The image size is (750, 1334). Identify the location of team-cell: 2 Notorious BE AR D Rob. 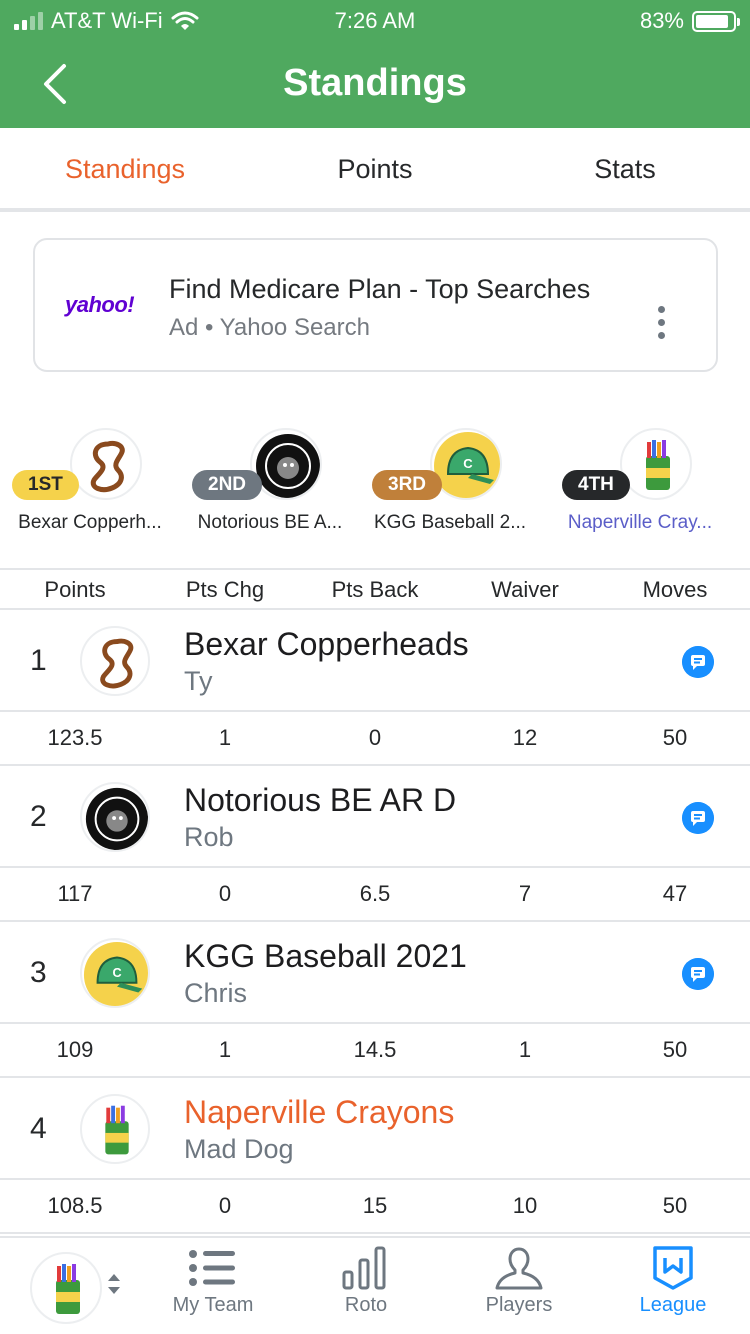
(375, 817).